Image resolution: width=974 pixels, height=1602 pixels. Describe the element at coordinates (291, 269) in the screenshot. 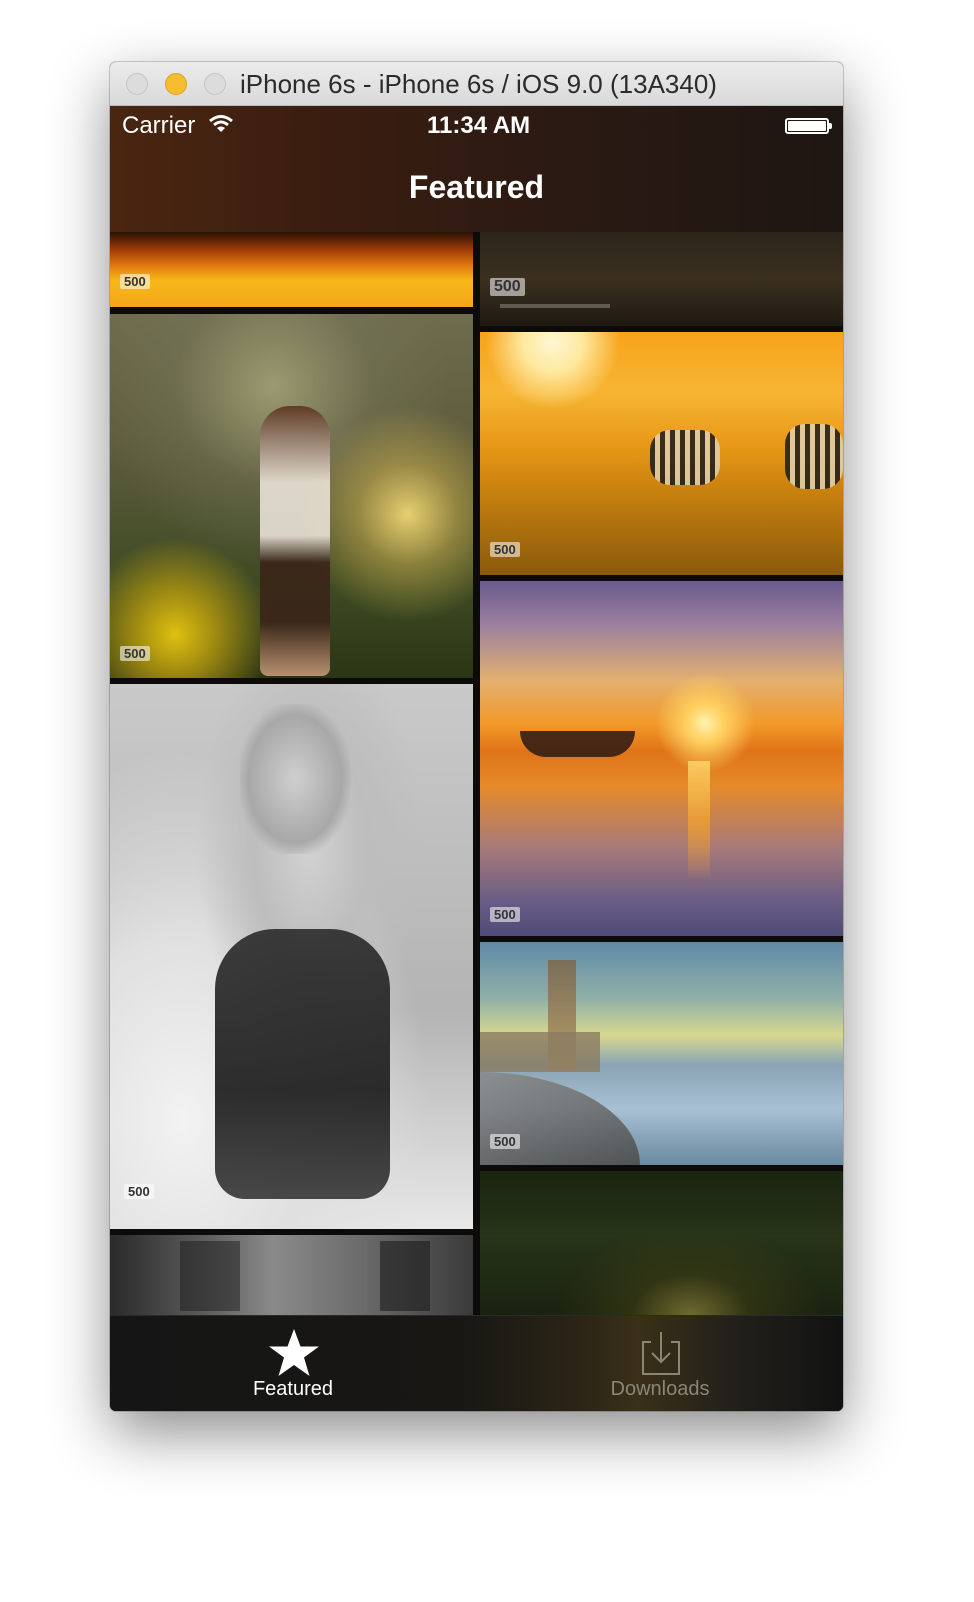

I see `photo-fire-sunset: 500` at that location.